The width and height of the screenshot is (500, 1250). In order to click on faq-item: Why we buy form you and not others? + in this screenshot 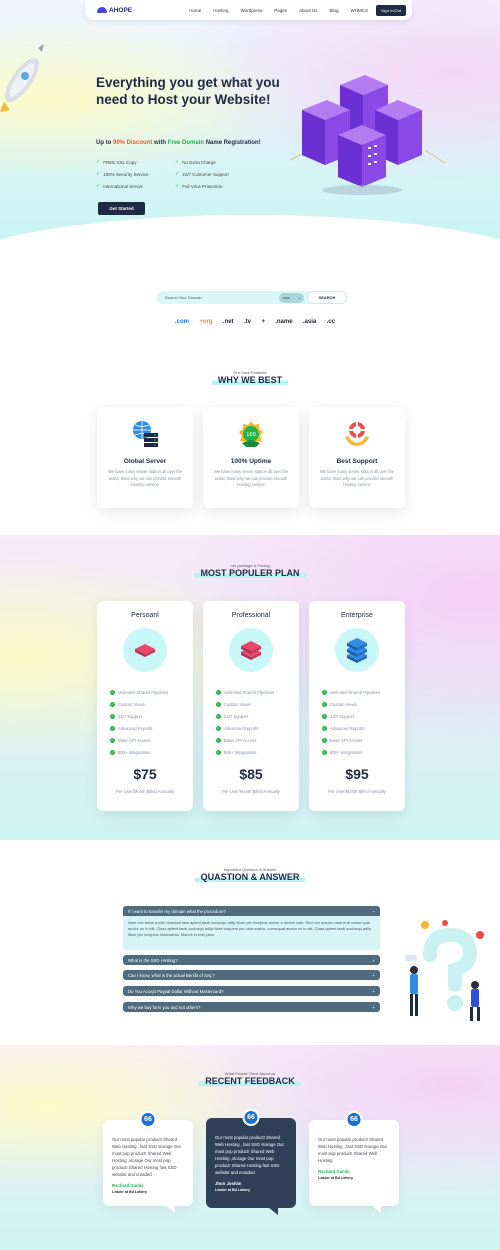, I will do `click(251, 1007)`.